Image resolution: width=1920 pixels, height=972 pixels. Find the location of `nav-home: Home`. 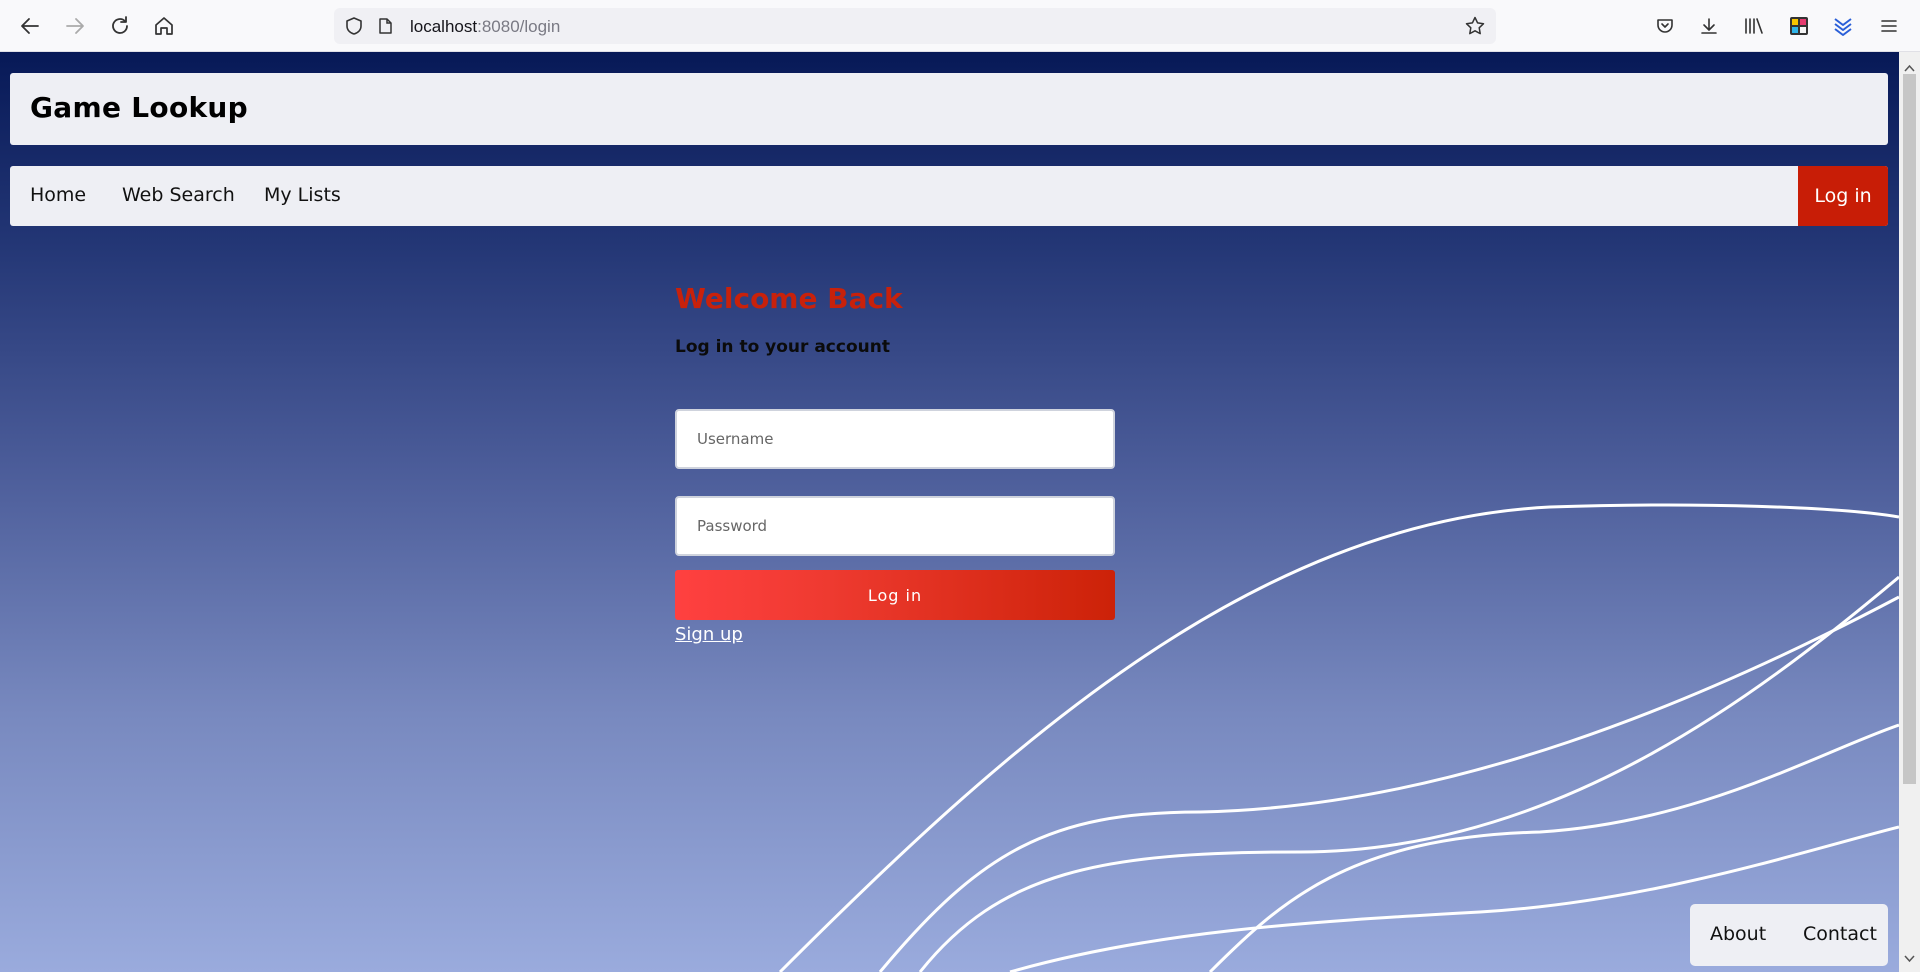

nav-home: Home is located at coordinates (58, 195).